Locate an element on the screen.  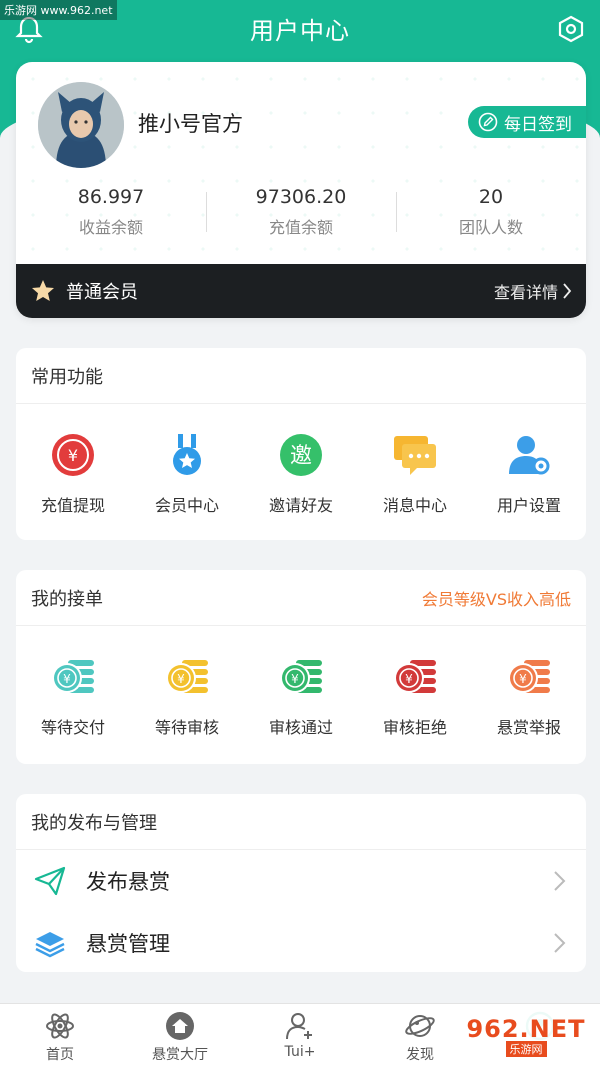
daily-checkin-button: 每日签到 is located at coordinates (527, 122).